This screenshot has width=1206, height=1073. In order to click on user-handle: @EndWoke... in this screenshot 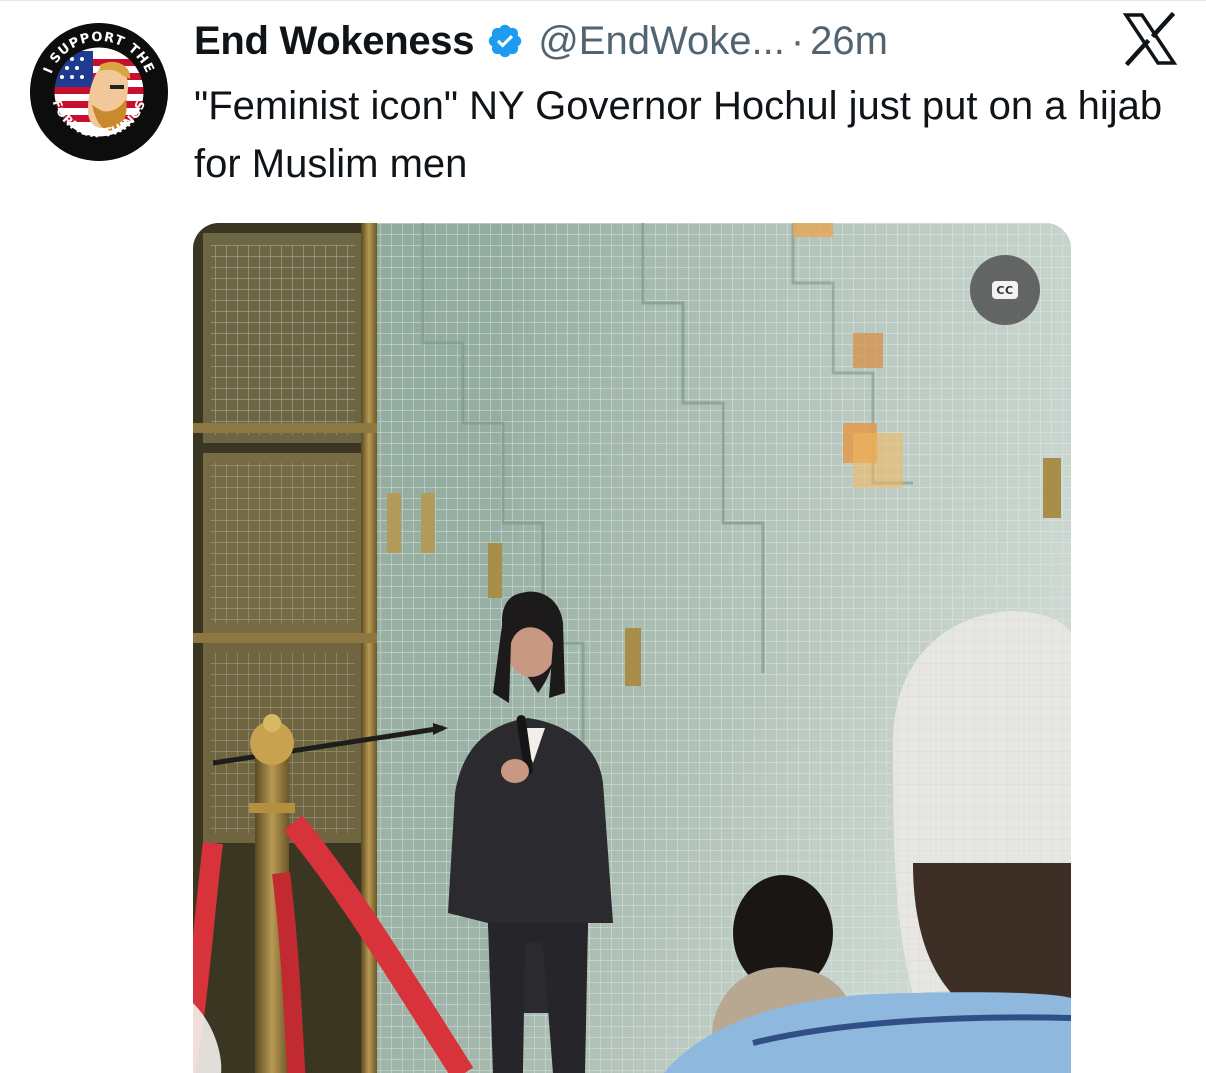, I will do `click(661, 41)`.